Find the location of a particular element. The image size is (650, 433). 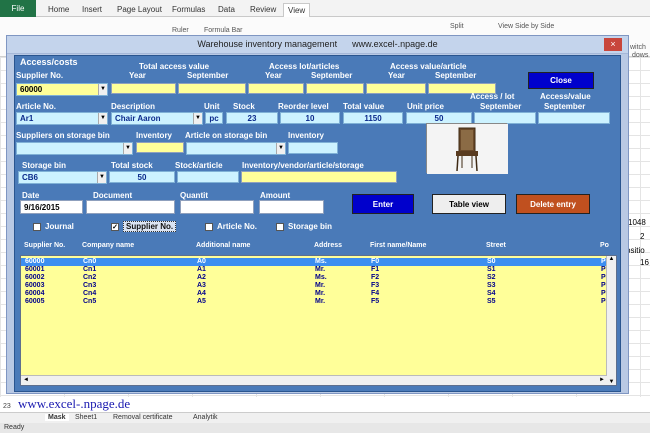

col-supplier-no: Supplier No. is located at coordinates (44, 245).